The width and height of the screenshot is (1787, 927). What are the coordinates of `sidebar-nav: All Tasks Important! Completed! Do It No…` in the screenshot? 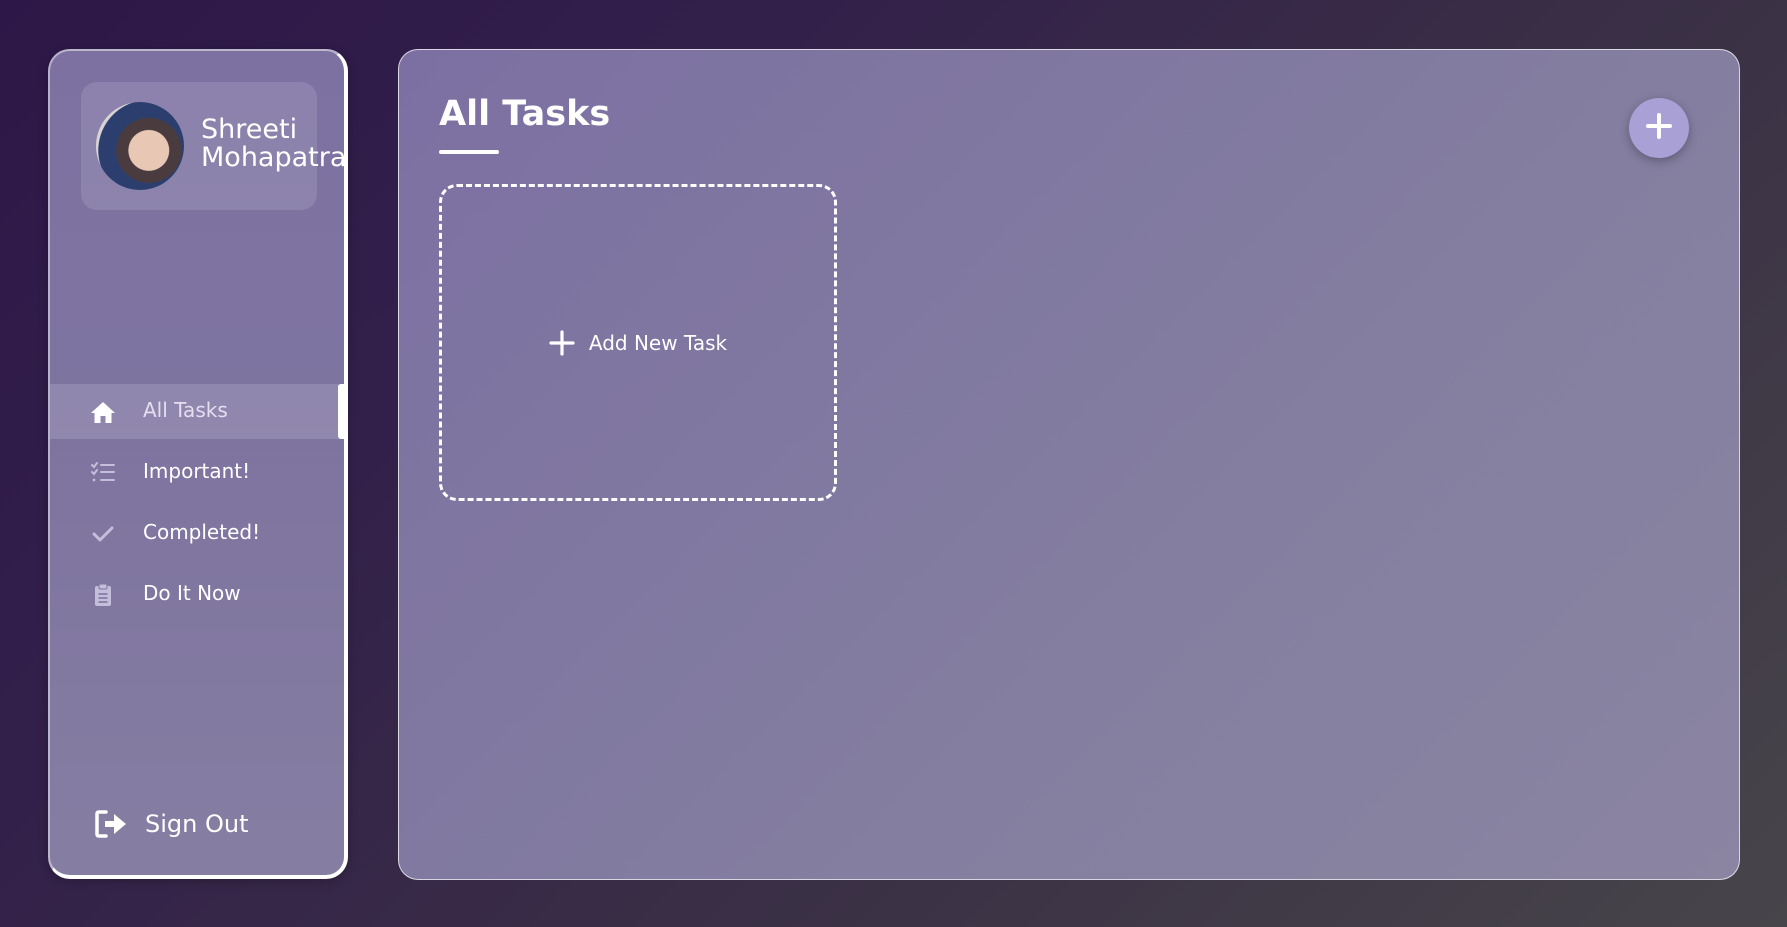 It's located at (197, 506).